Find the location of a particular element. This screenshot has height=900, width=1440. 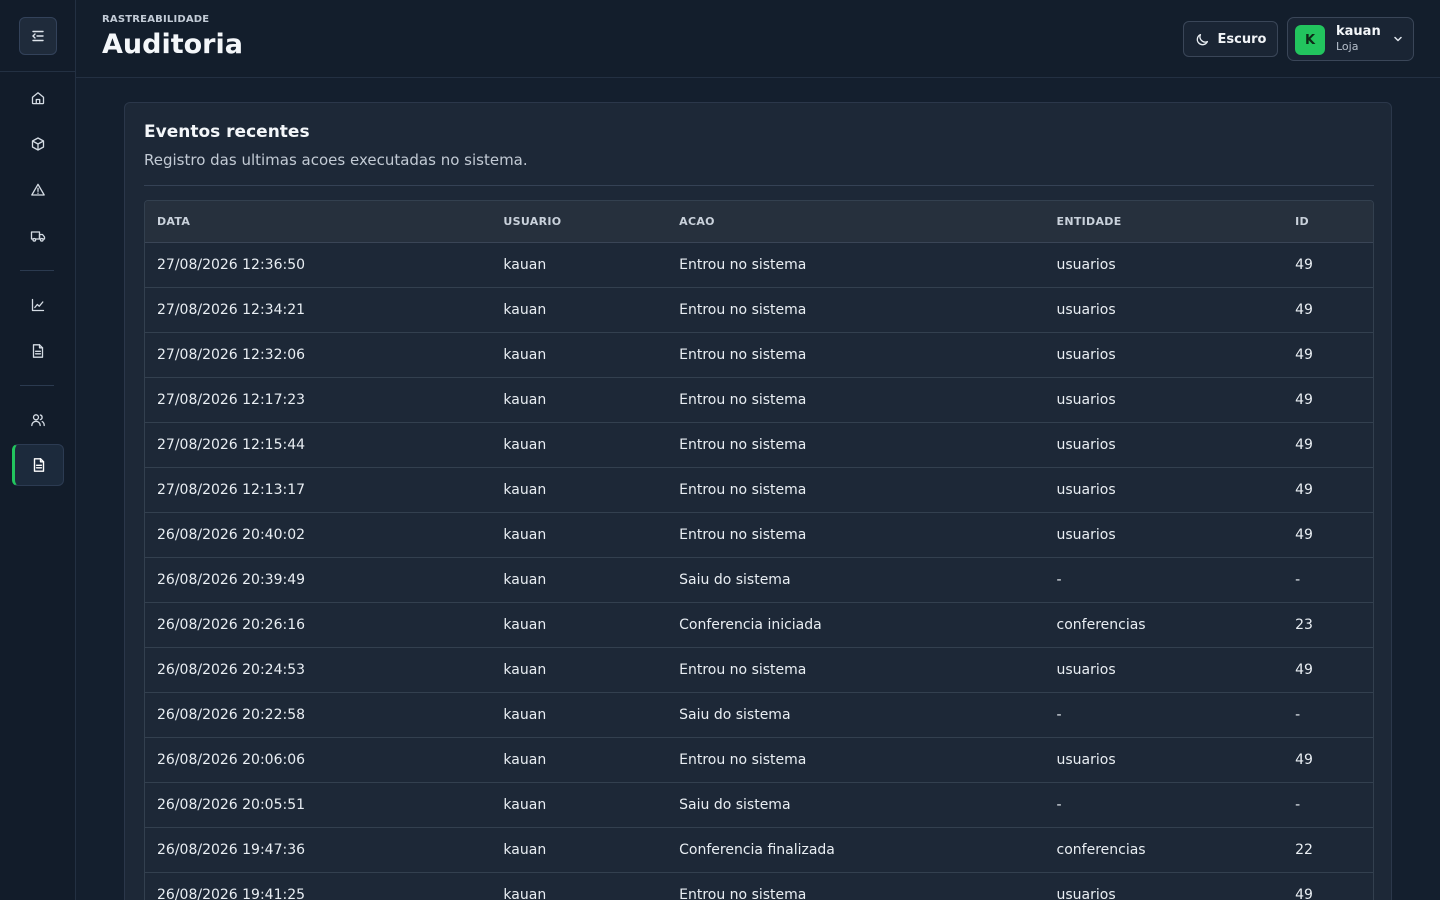

alert-icon is located at coordinates (38, 190).